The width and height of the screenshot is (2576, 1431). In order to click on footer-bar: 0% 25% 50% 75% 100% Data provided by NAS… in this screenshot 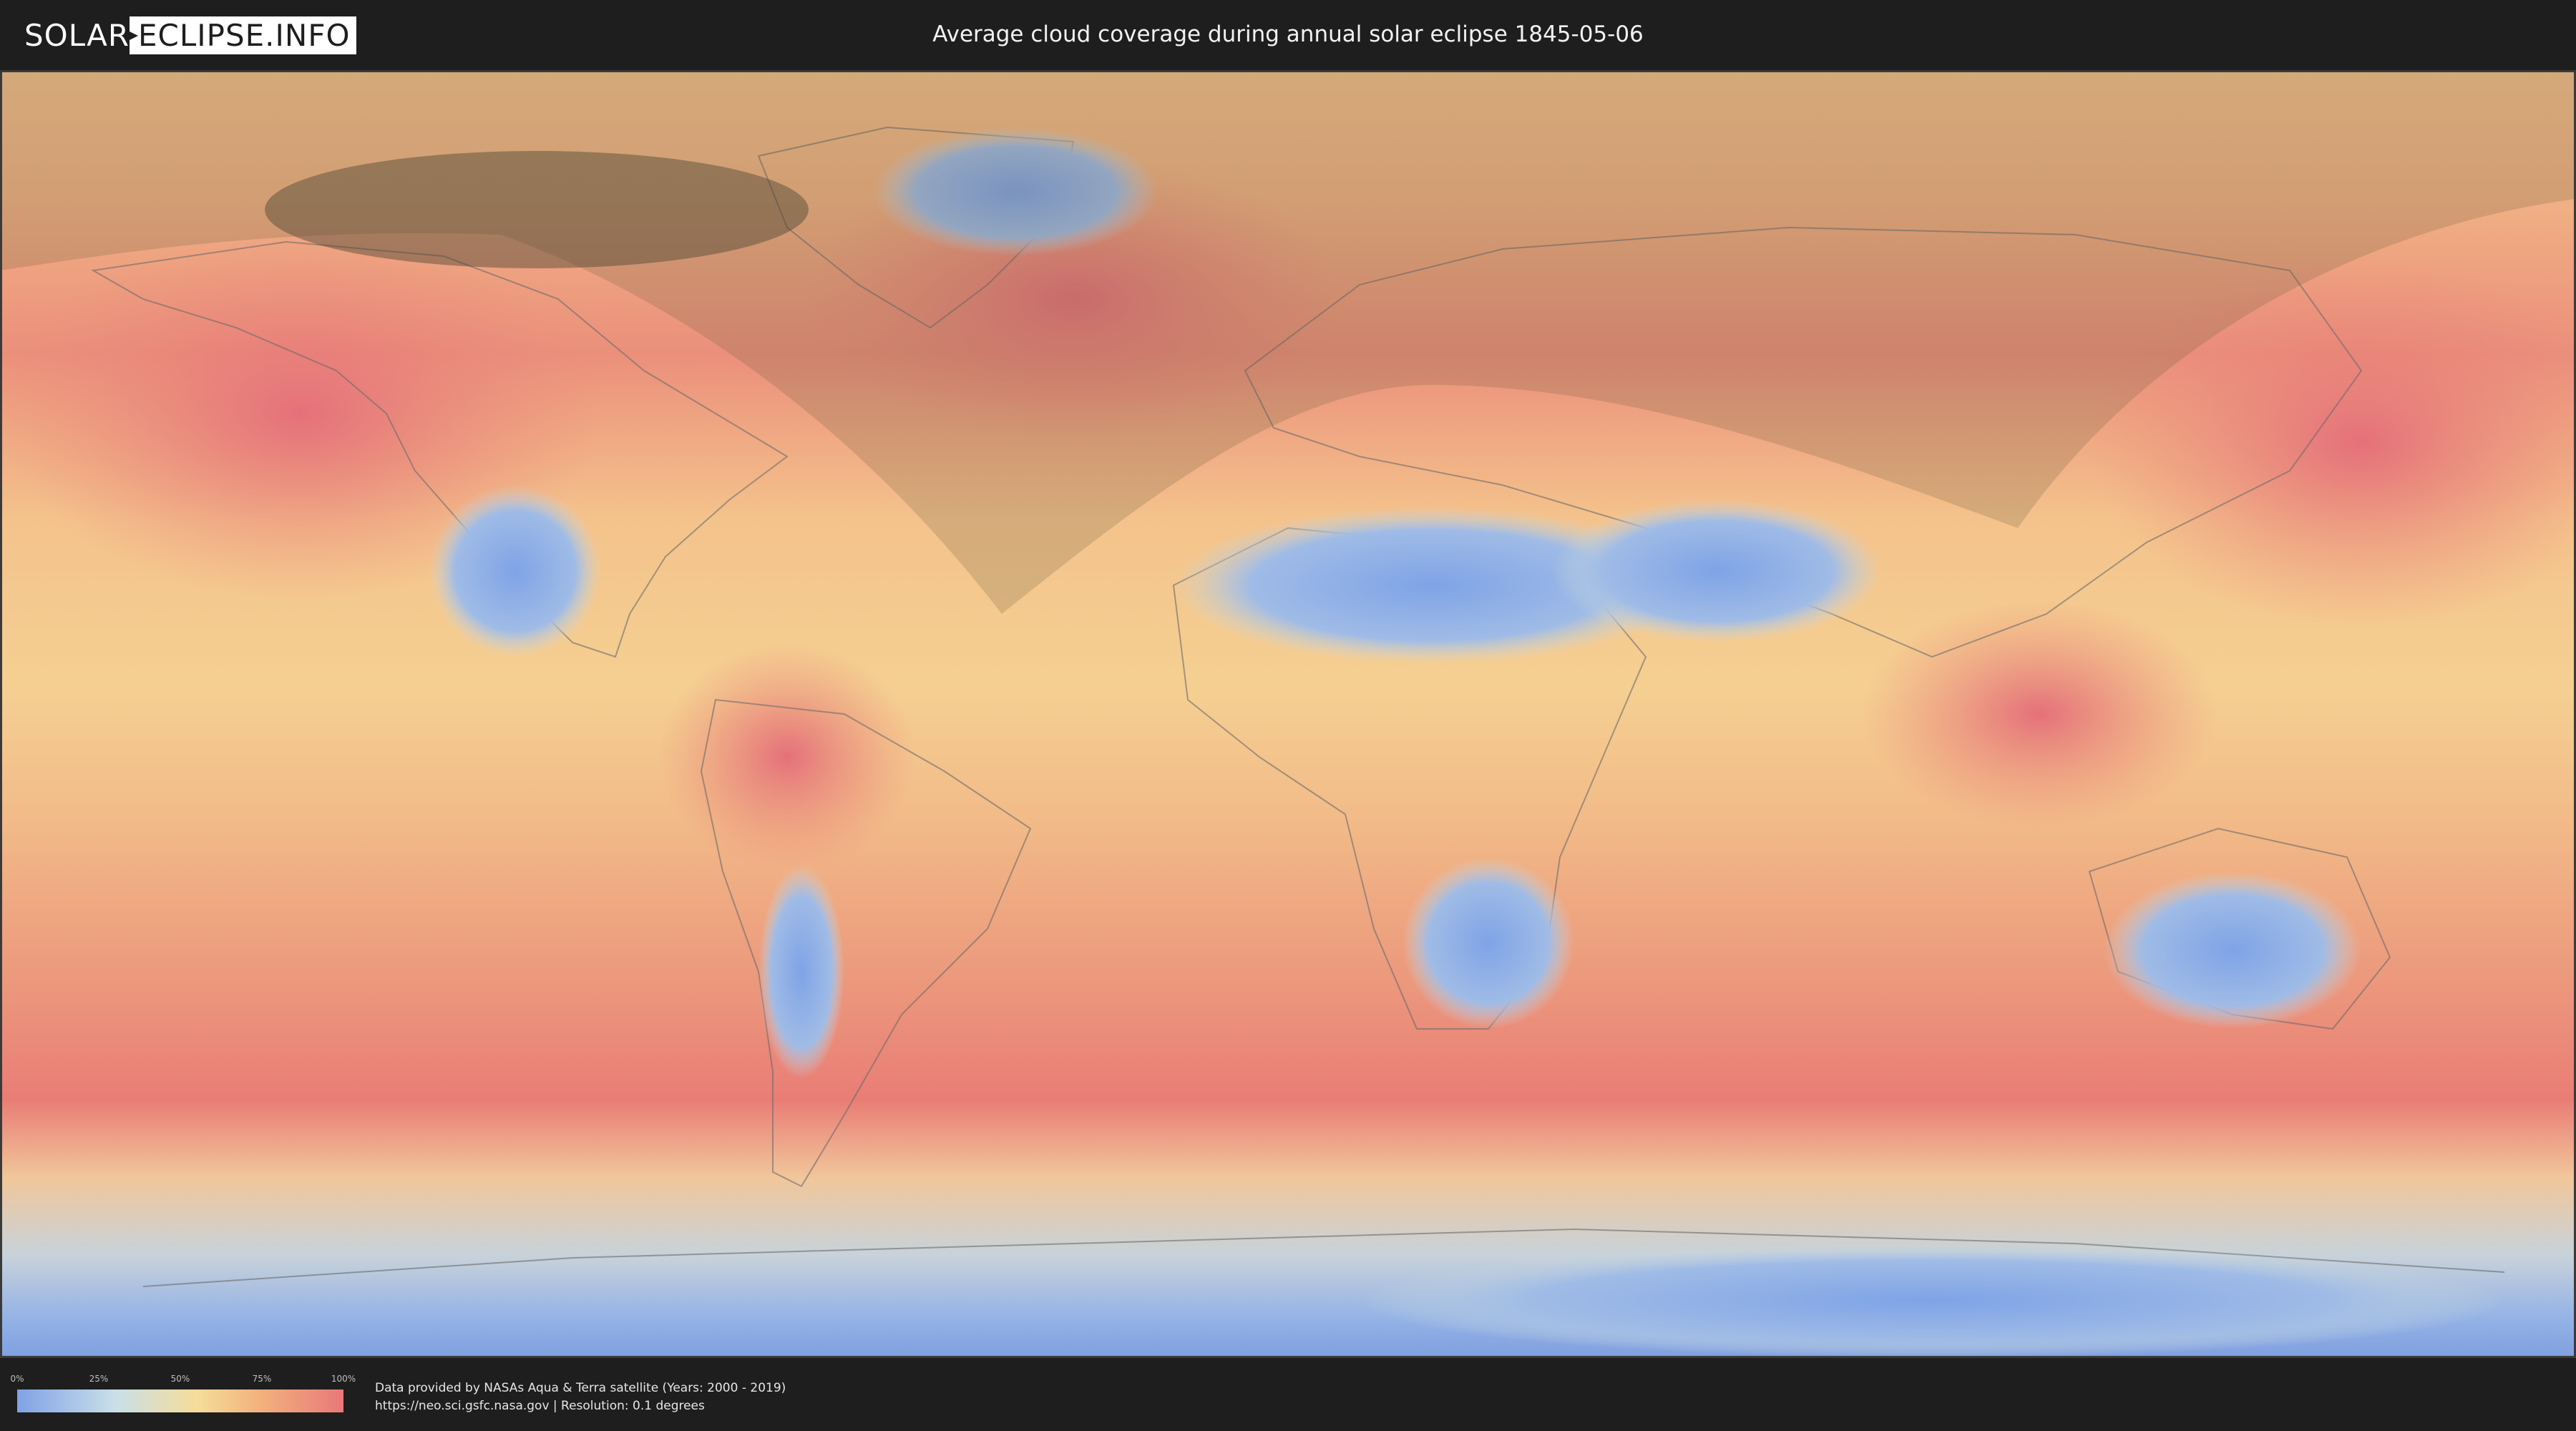, I will do `click(1288, 1394)`.